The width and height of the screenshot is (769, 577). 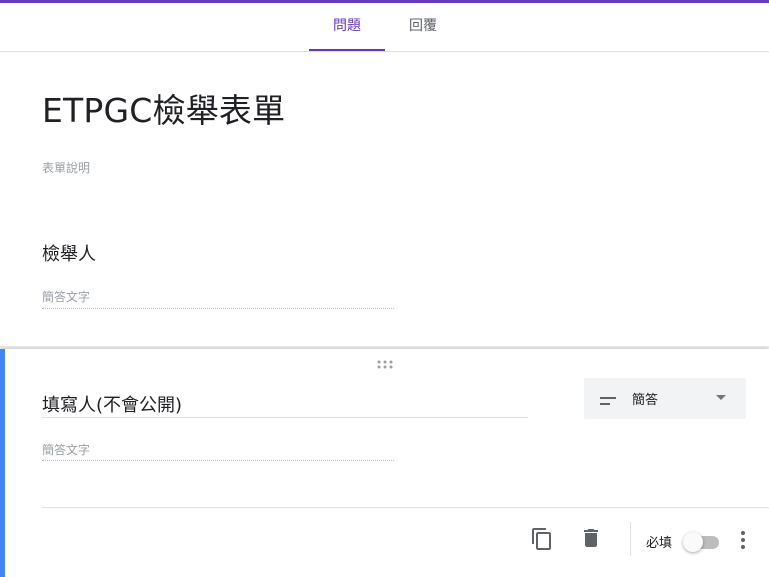 I want to click on tab-bar: 問題 回覆, so click(x=384, y=27).